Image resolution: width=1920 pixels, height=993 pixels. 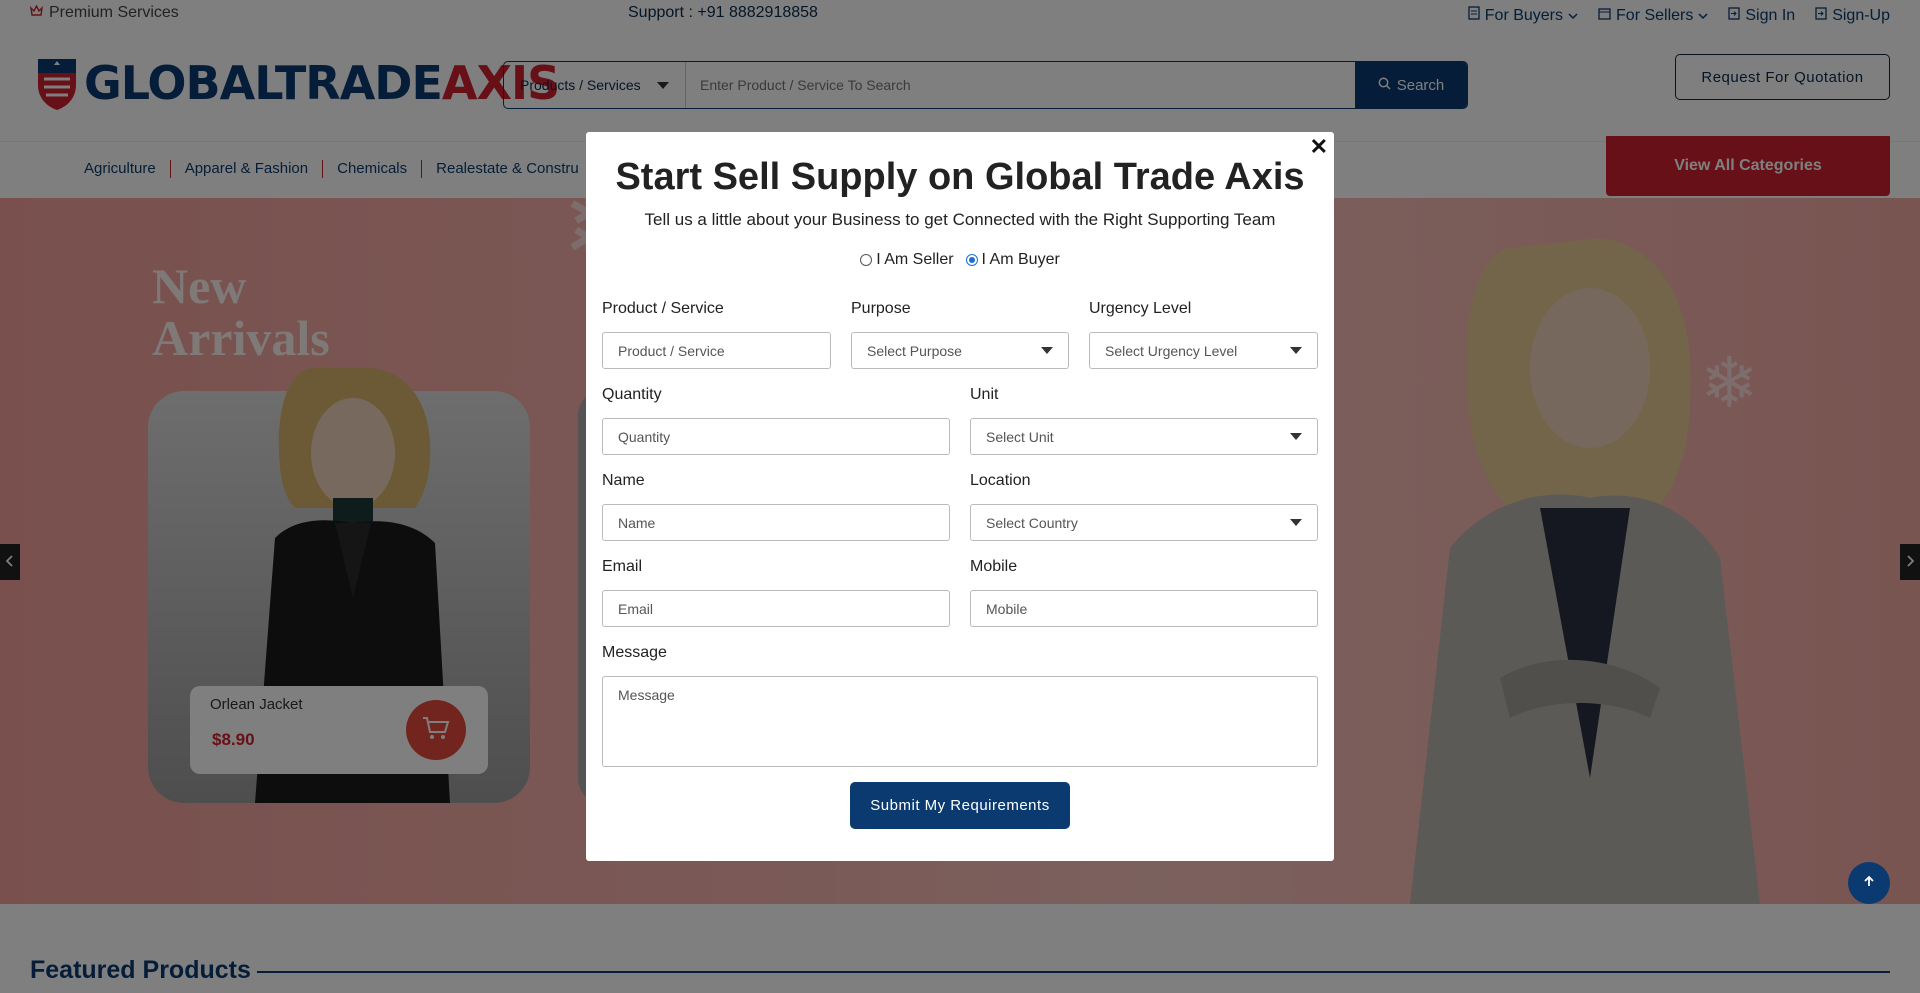 I want to click on unit-value: Select Unit, so click(x=1020, y=436).